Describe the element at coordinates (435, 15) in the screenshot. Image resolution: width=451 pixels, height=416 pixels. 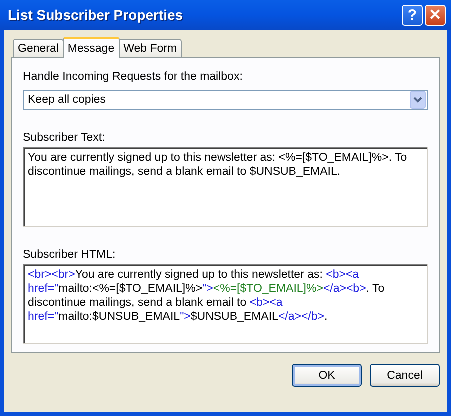
I see `close-button: ✕` at that location.